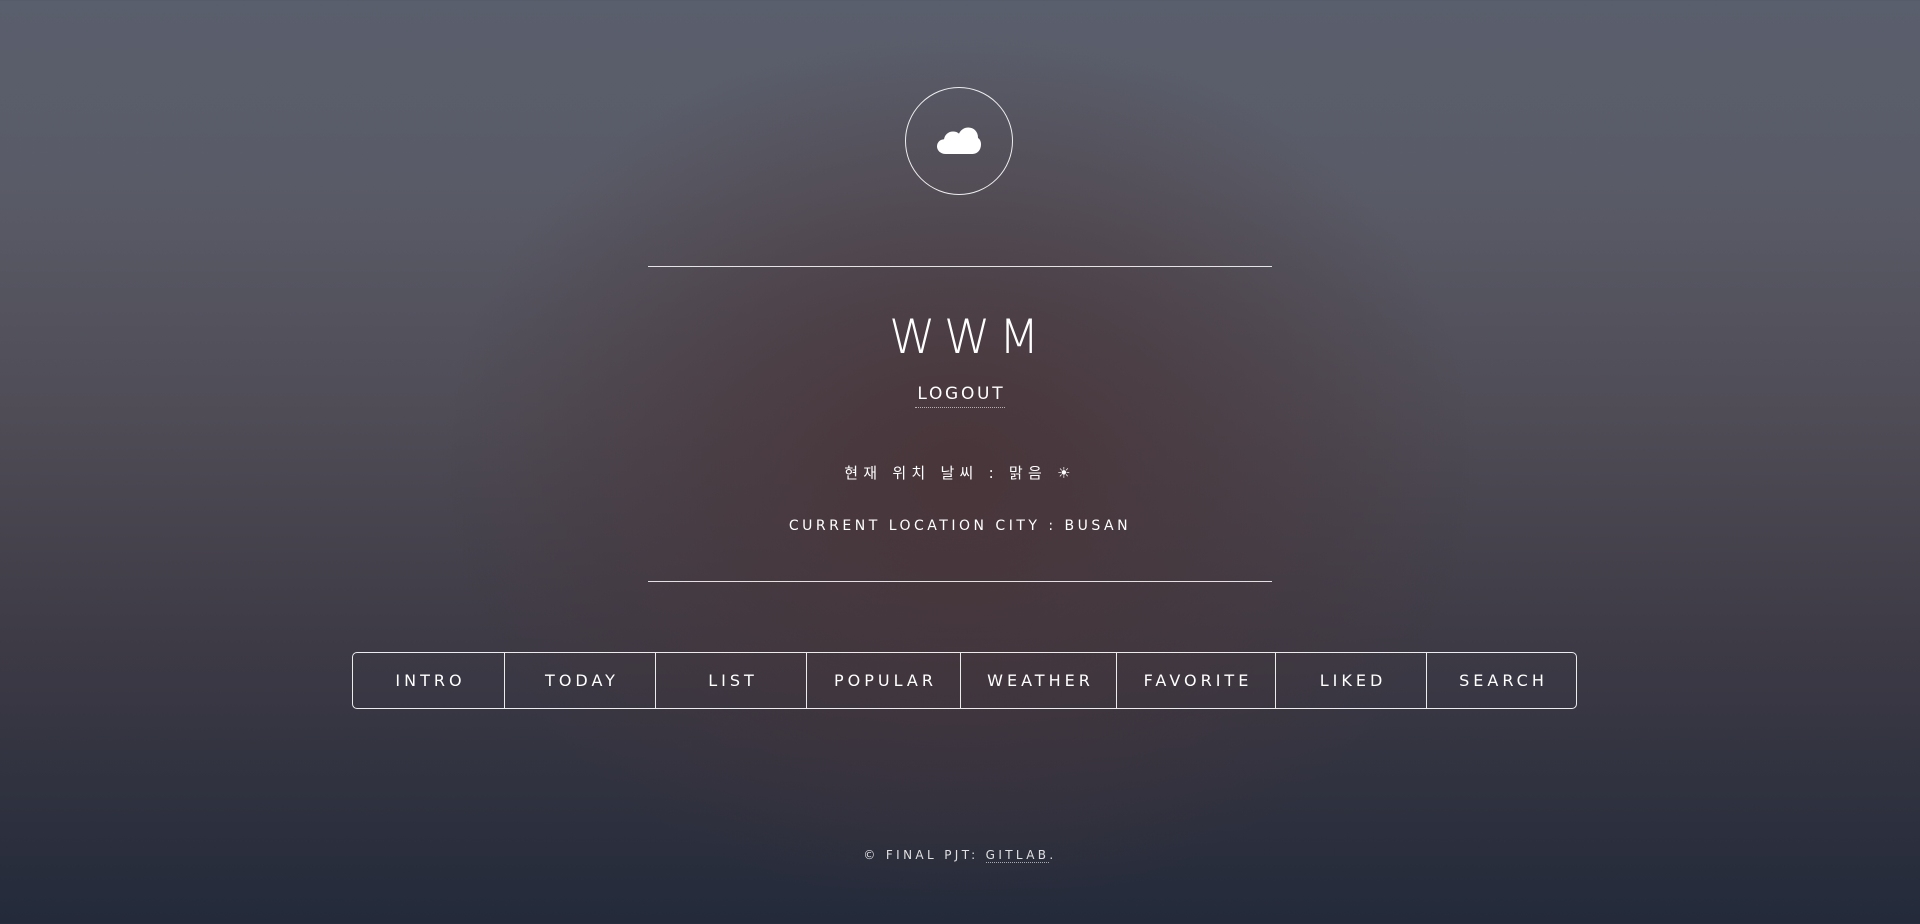 This screenshot has width=1920, height=924. I want to click on nav-item-today: TODAY, so click(579, 680).